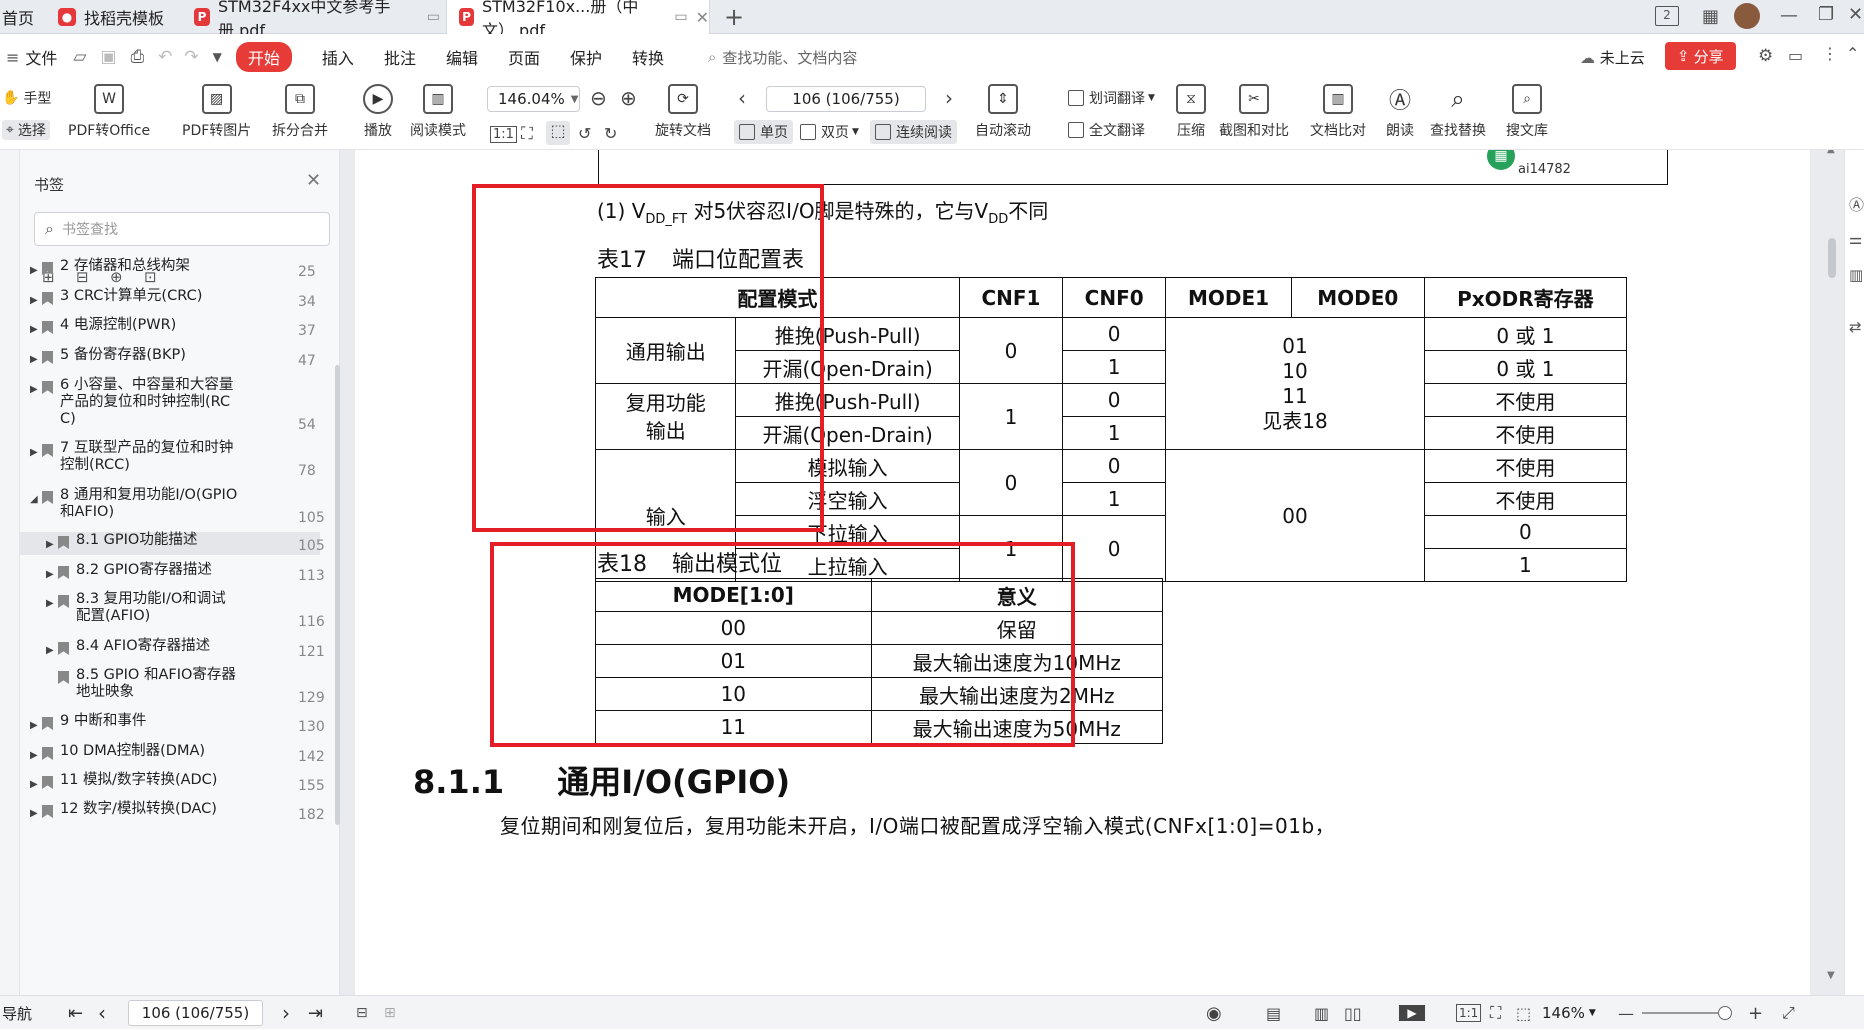 The width and height of the screenshot is (1864, 1030). I want to click on menu-file: 文件, so click(41, 57).